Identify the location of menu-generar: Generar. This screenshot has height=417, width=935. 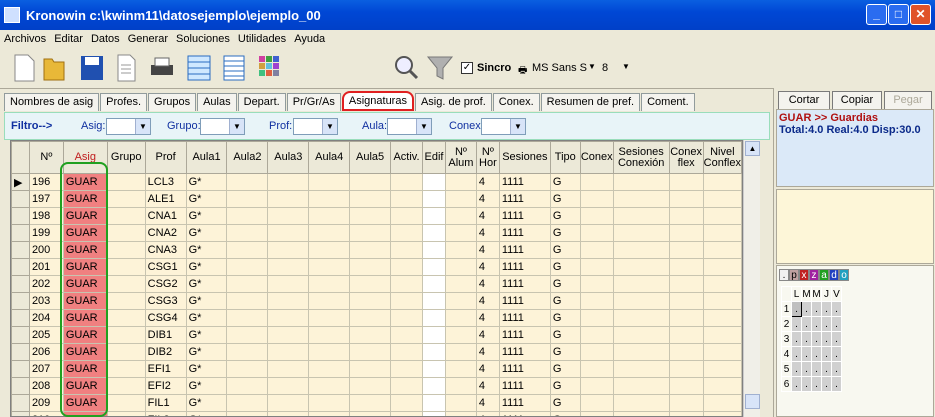
(148, 39).